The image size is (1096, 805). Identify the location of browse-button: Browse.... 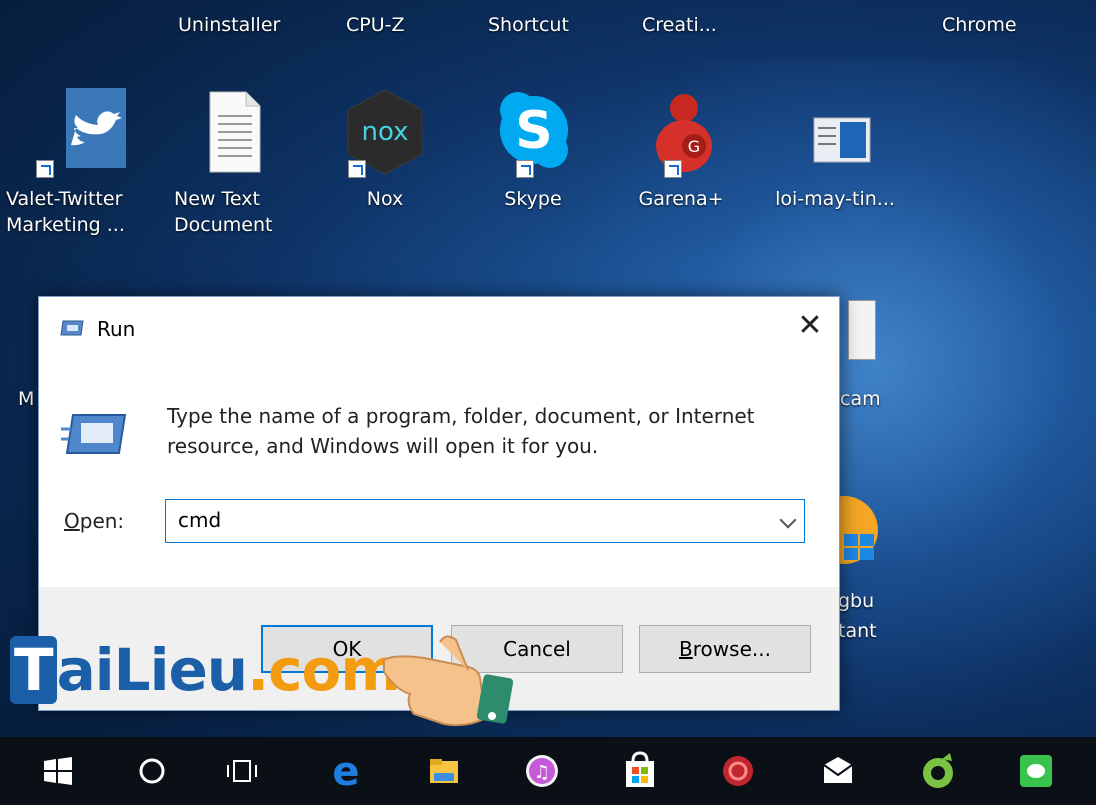
(725, 649).